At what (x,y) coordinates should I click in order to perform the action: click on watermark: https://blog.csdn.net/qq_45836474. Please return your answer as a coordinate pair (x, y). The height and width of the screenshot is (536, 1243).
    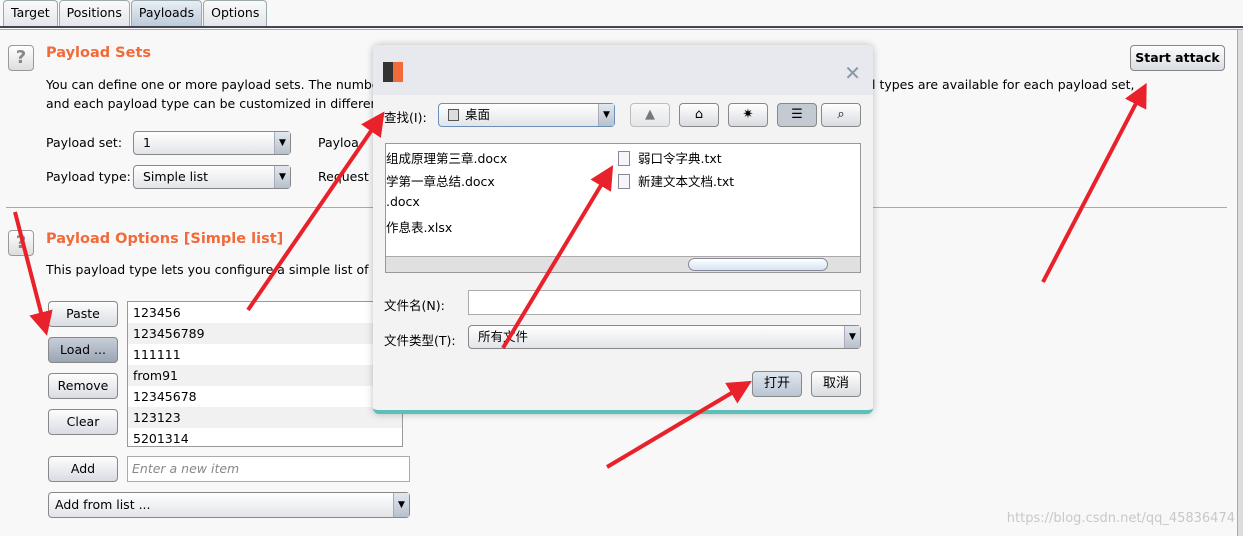
    Looking at the image, I should click on (1120, 518).